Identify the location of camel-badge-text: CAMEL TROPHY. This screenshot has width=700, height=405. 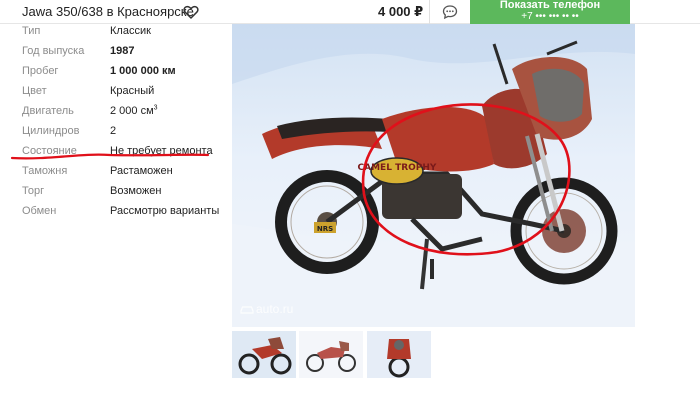
(397, 168).